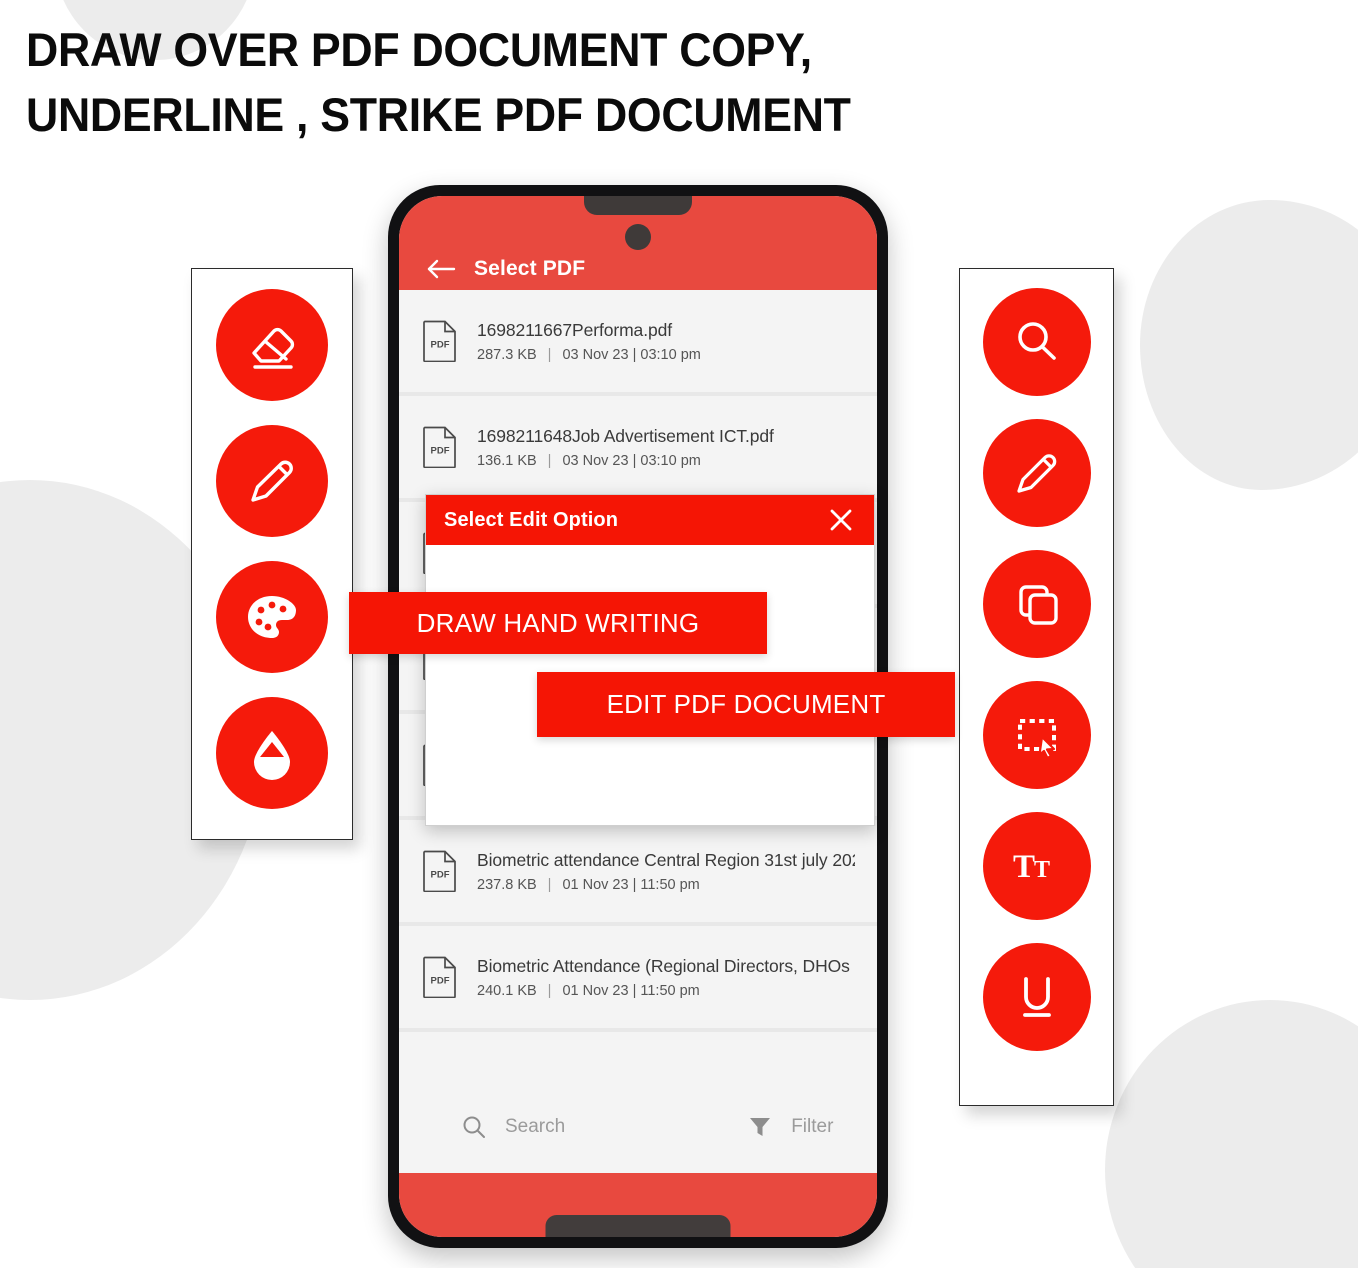  I want to click on underline-icon-button, so click(1036, 997).